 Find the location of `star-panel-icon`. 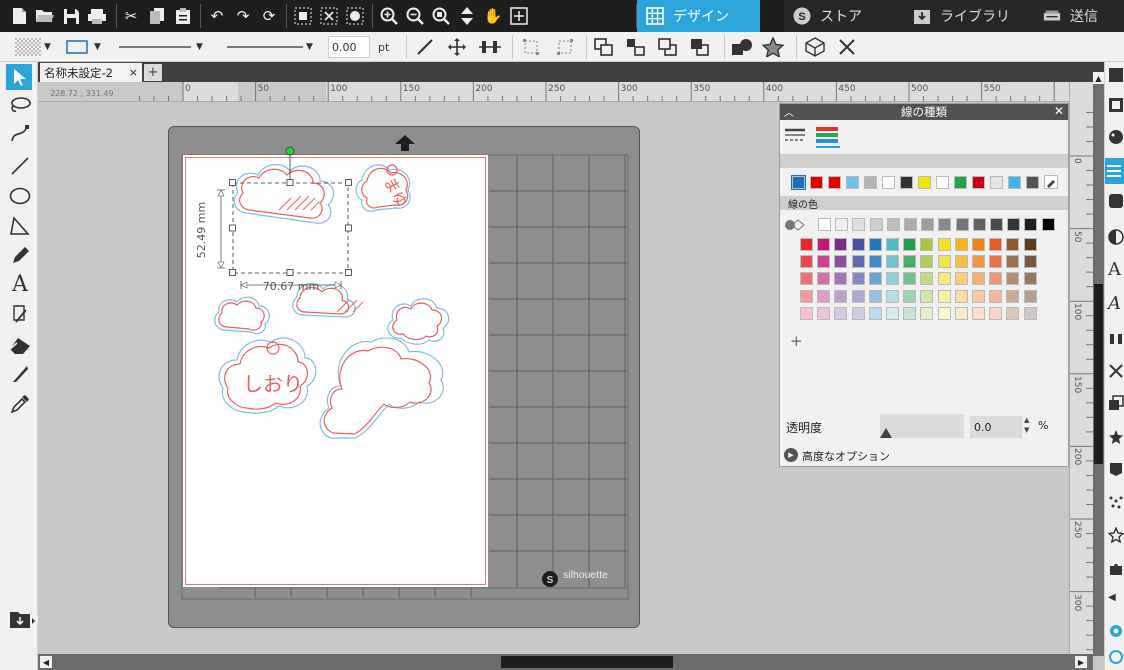

star-panel-icon is located at coordinates (1116, 437).